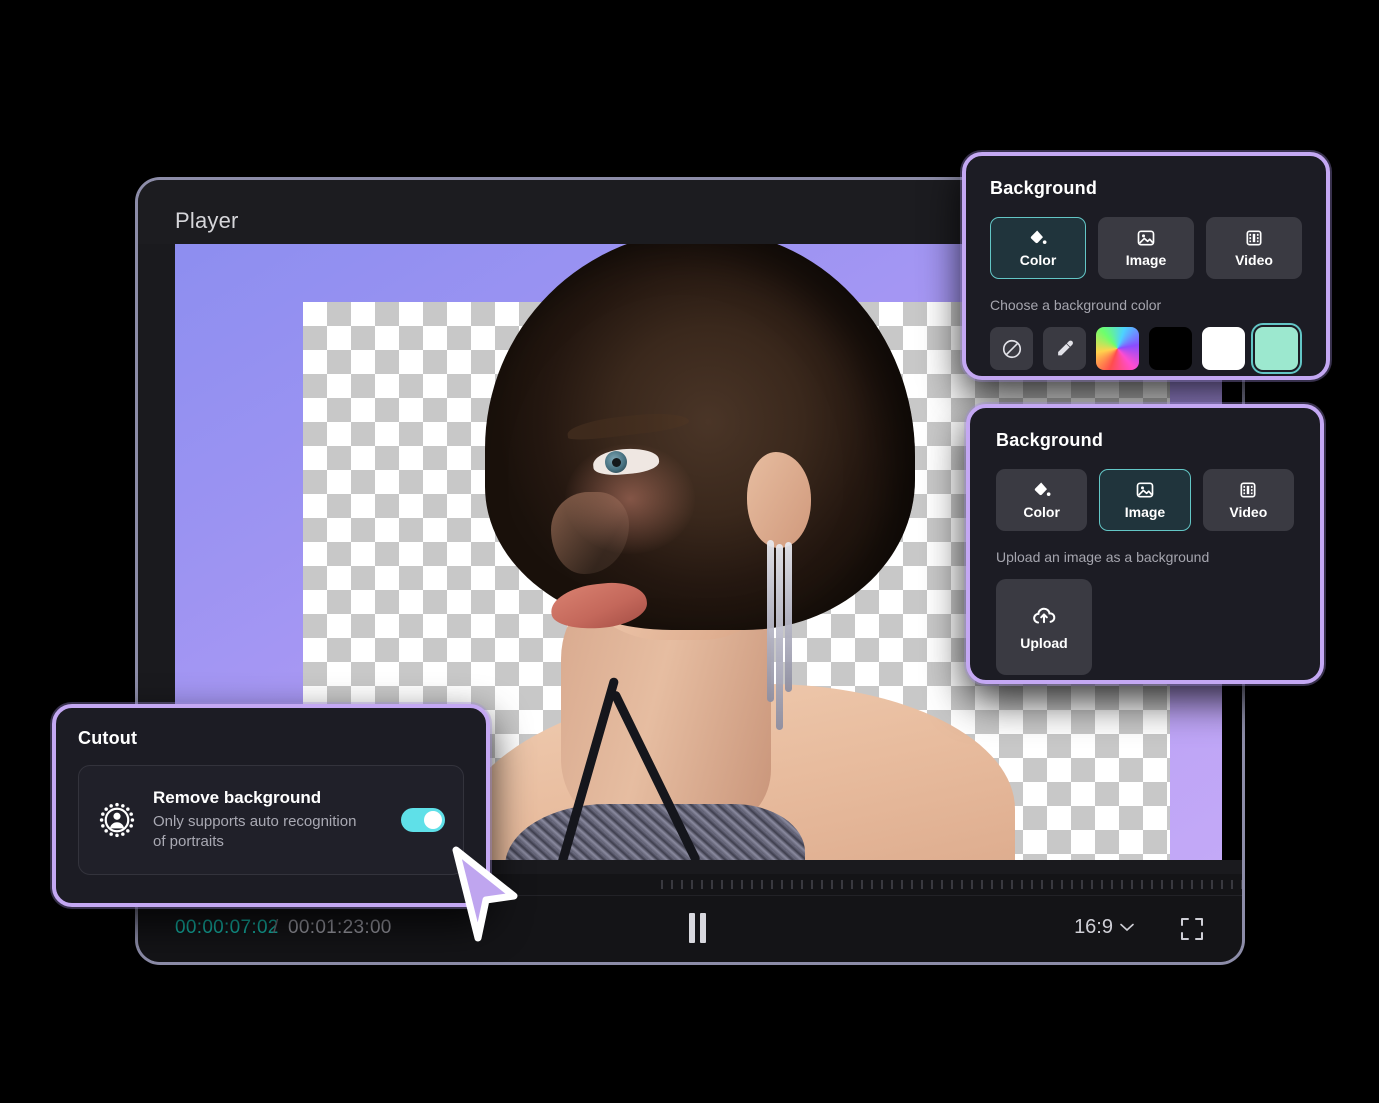 The width and height of the screenshot is (1379, 1103). Describe the element at coordinates (1127, 927) in the screenshot. I see `chevron-down-icon` at that location.